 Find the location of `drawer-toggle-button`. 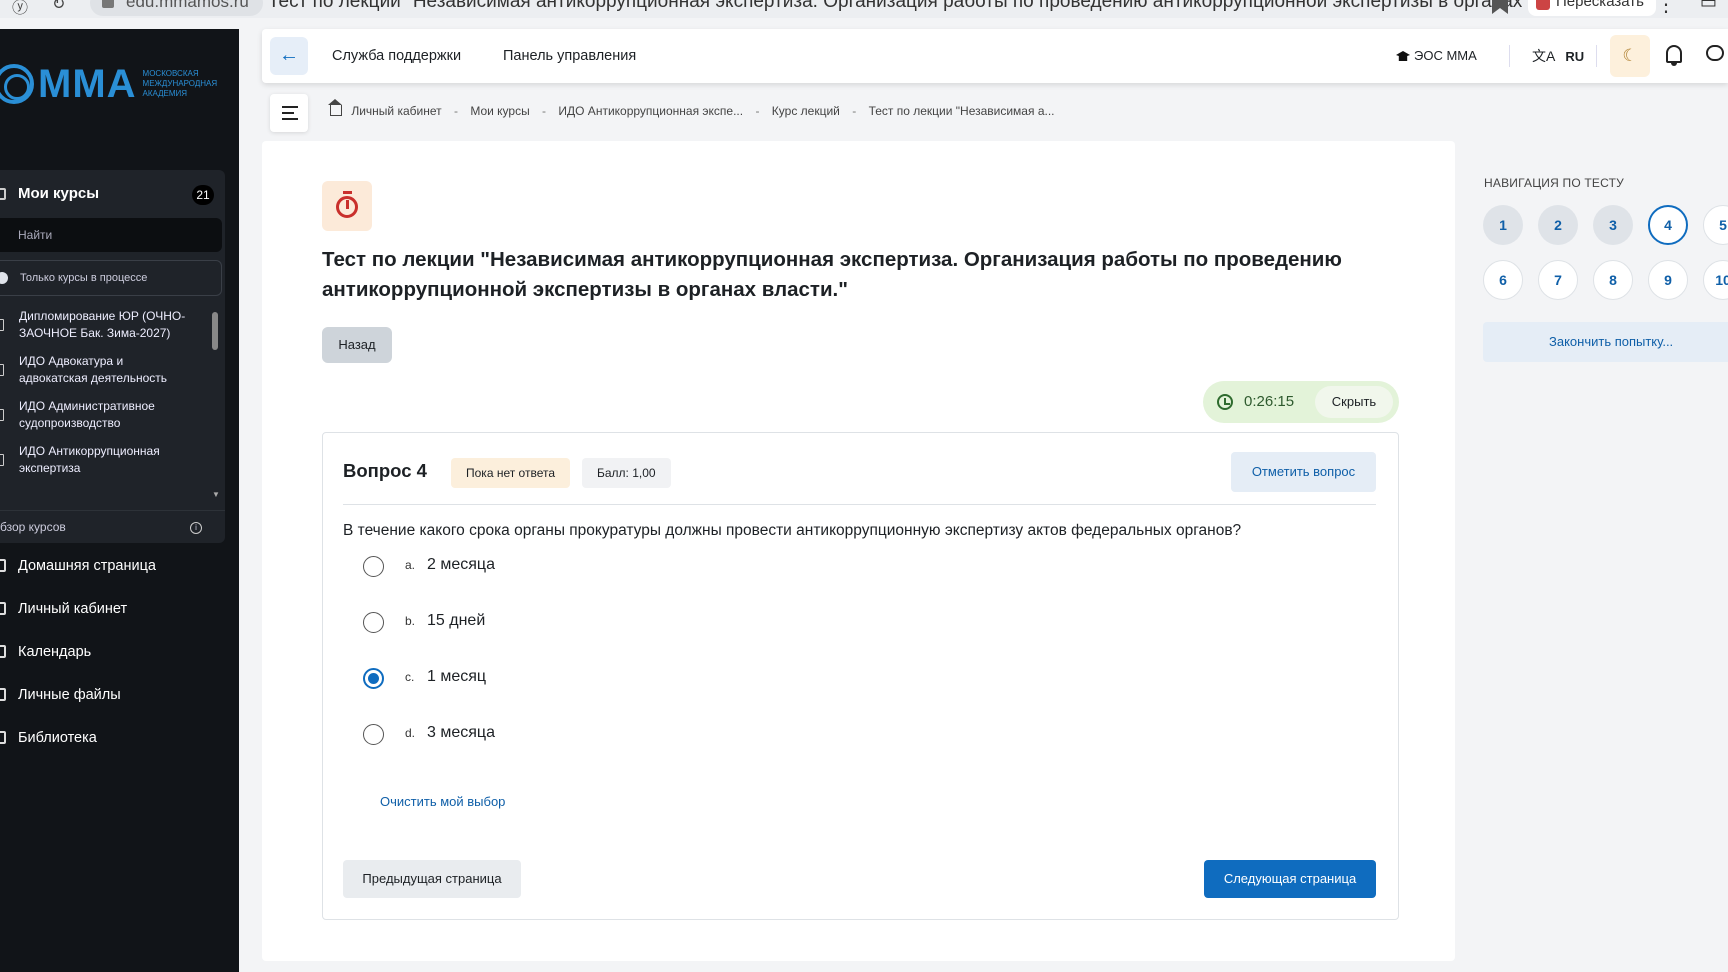

drawer-toggle-button is located at coordinates (289, 113).